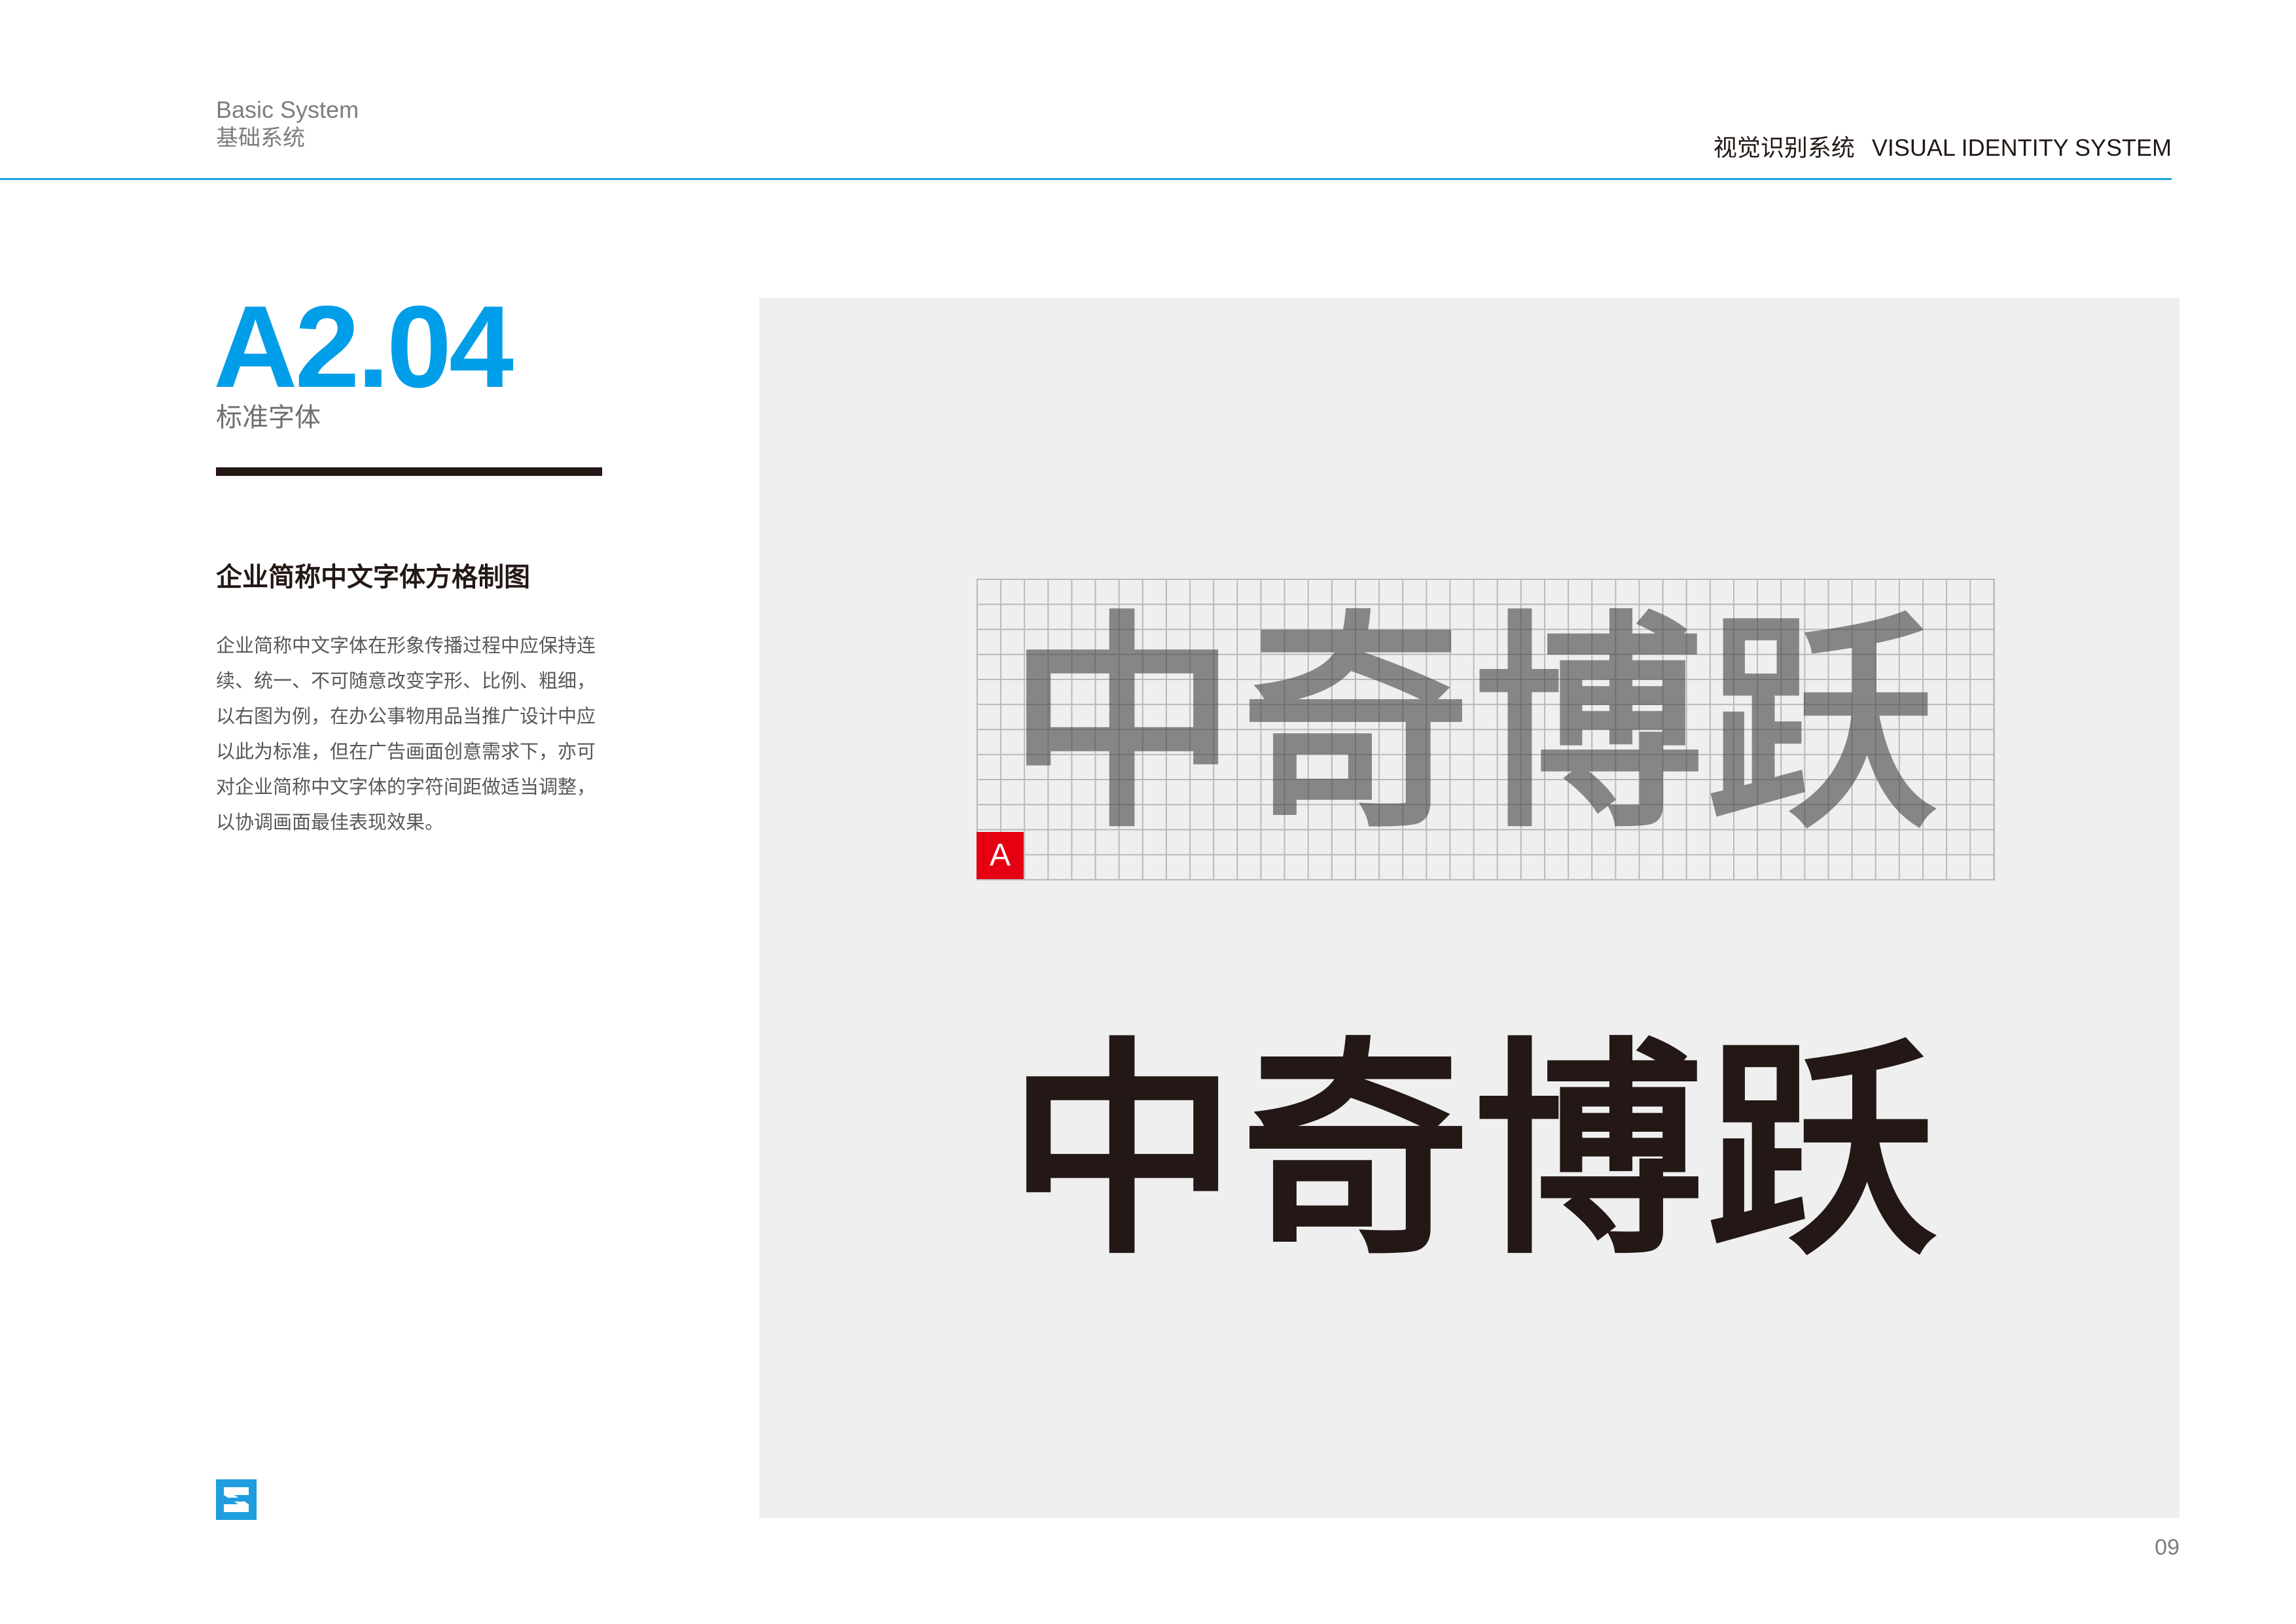 The image size is (2296, 1624). Describe the element at coordinates (2167, 1547) in the screenshot. I see `page-number: 09` at that location.